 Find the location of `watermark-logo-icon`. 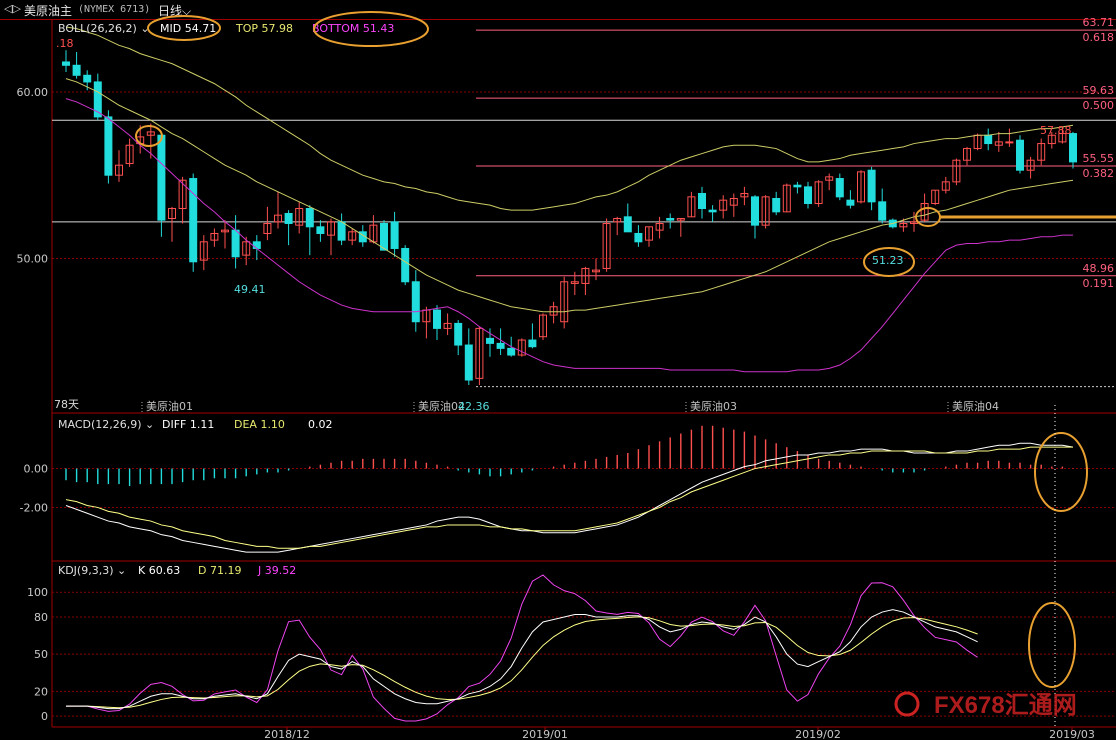

watermark-logo-icon is located at coordinates (907, 704).